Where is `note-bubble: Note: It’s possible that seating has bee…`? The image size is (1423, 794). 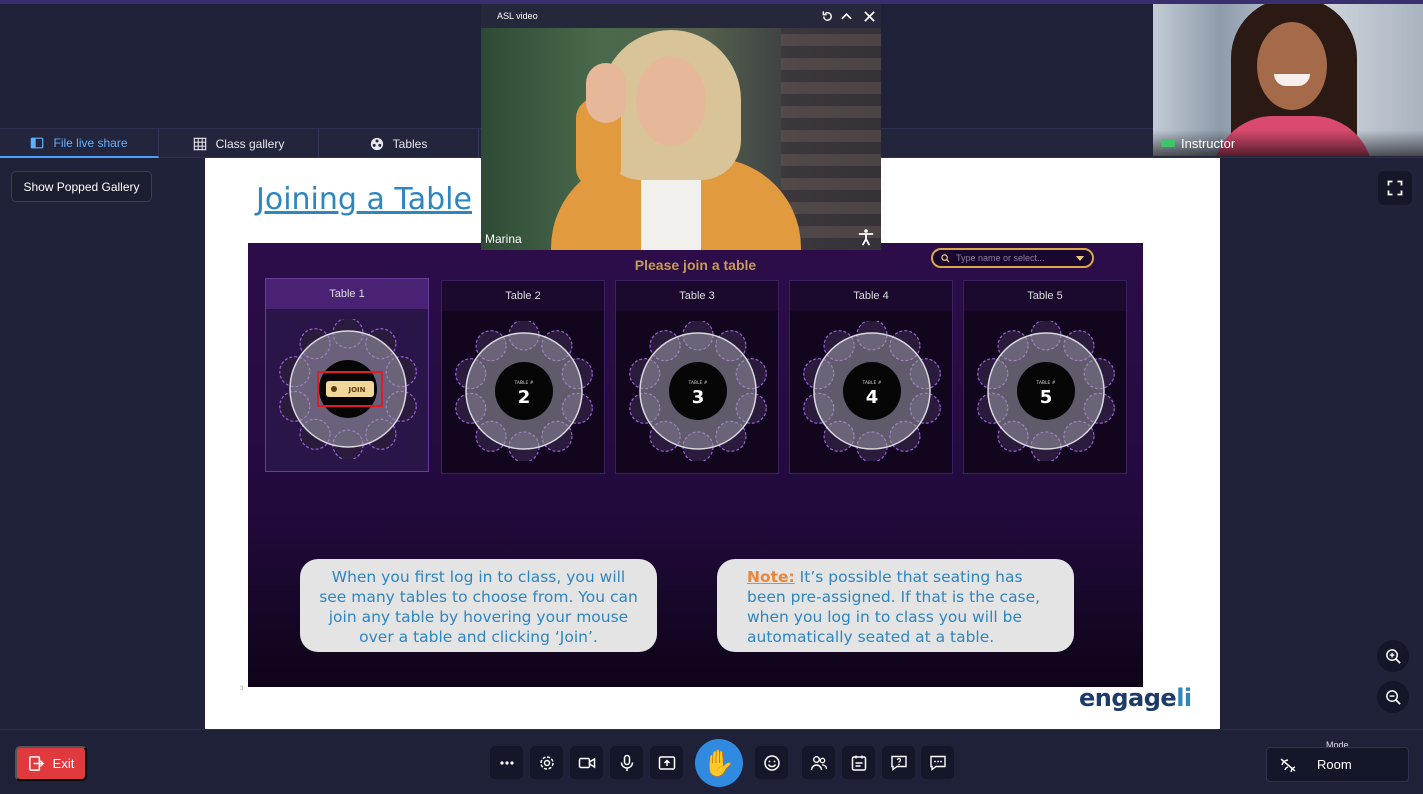
note-bubble: Note: It’s possible that seating has bee… is located at coordinates (895, 605).